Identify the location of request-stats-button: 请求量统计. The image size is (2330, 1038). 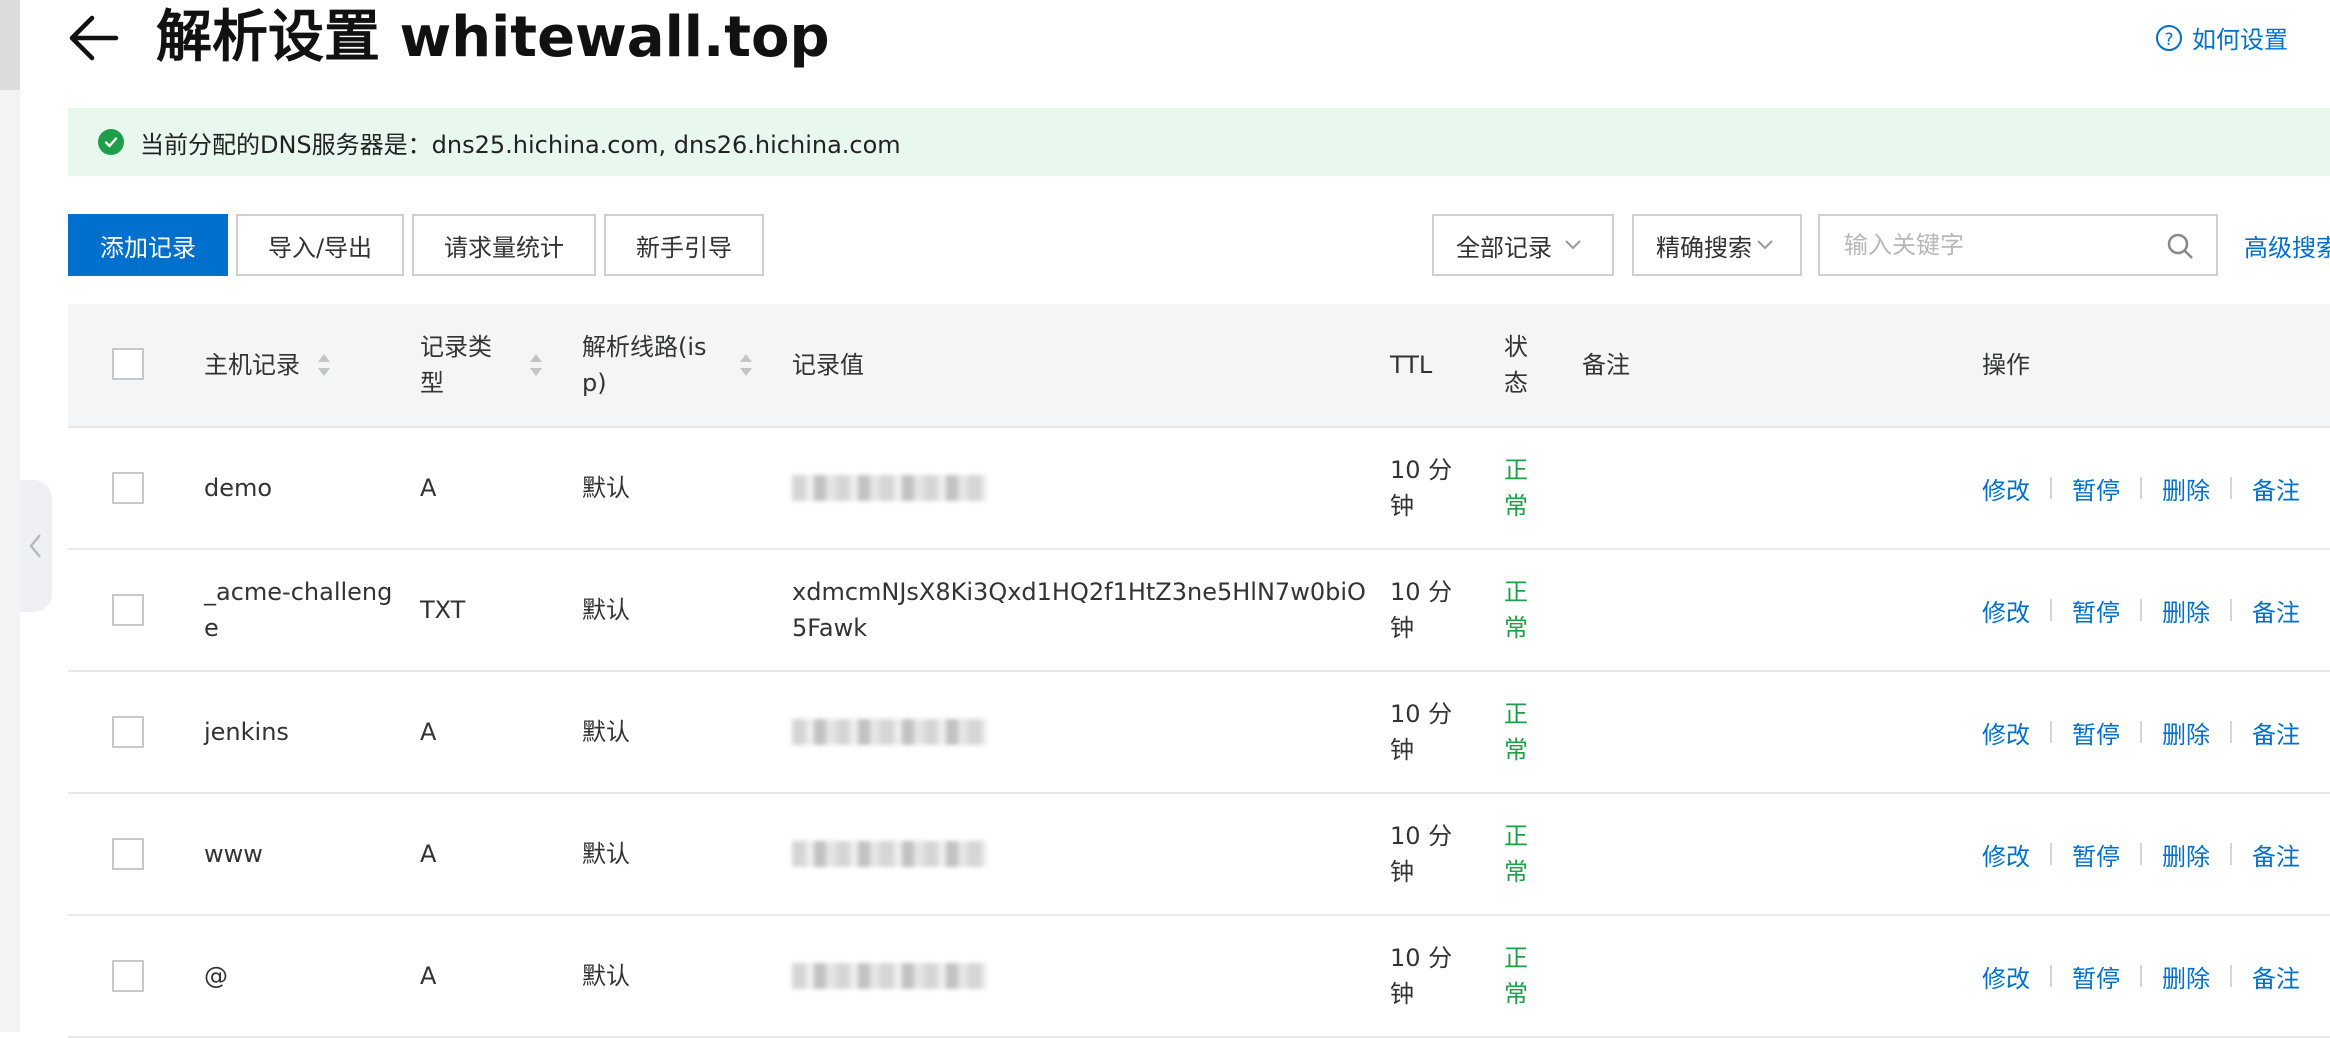
(504, 245).